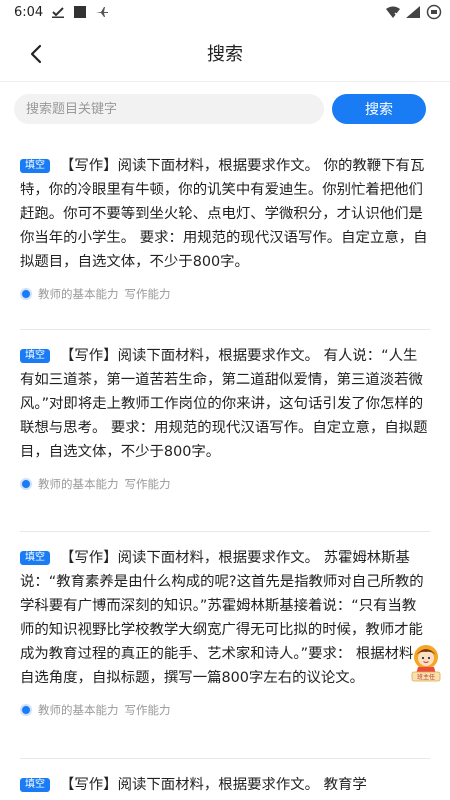 The image size is (450, 800). I want to click on teacher-mascot-icon: 班主任, so click(426, 663).